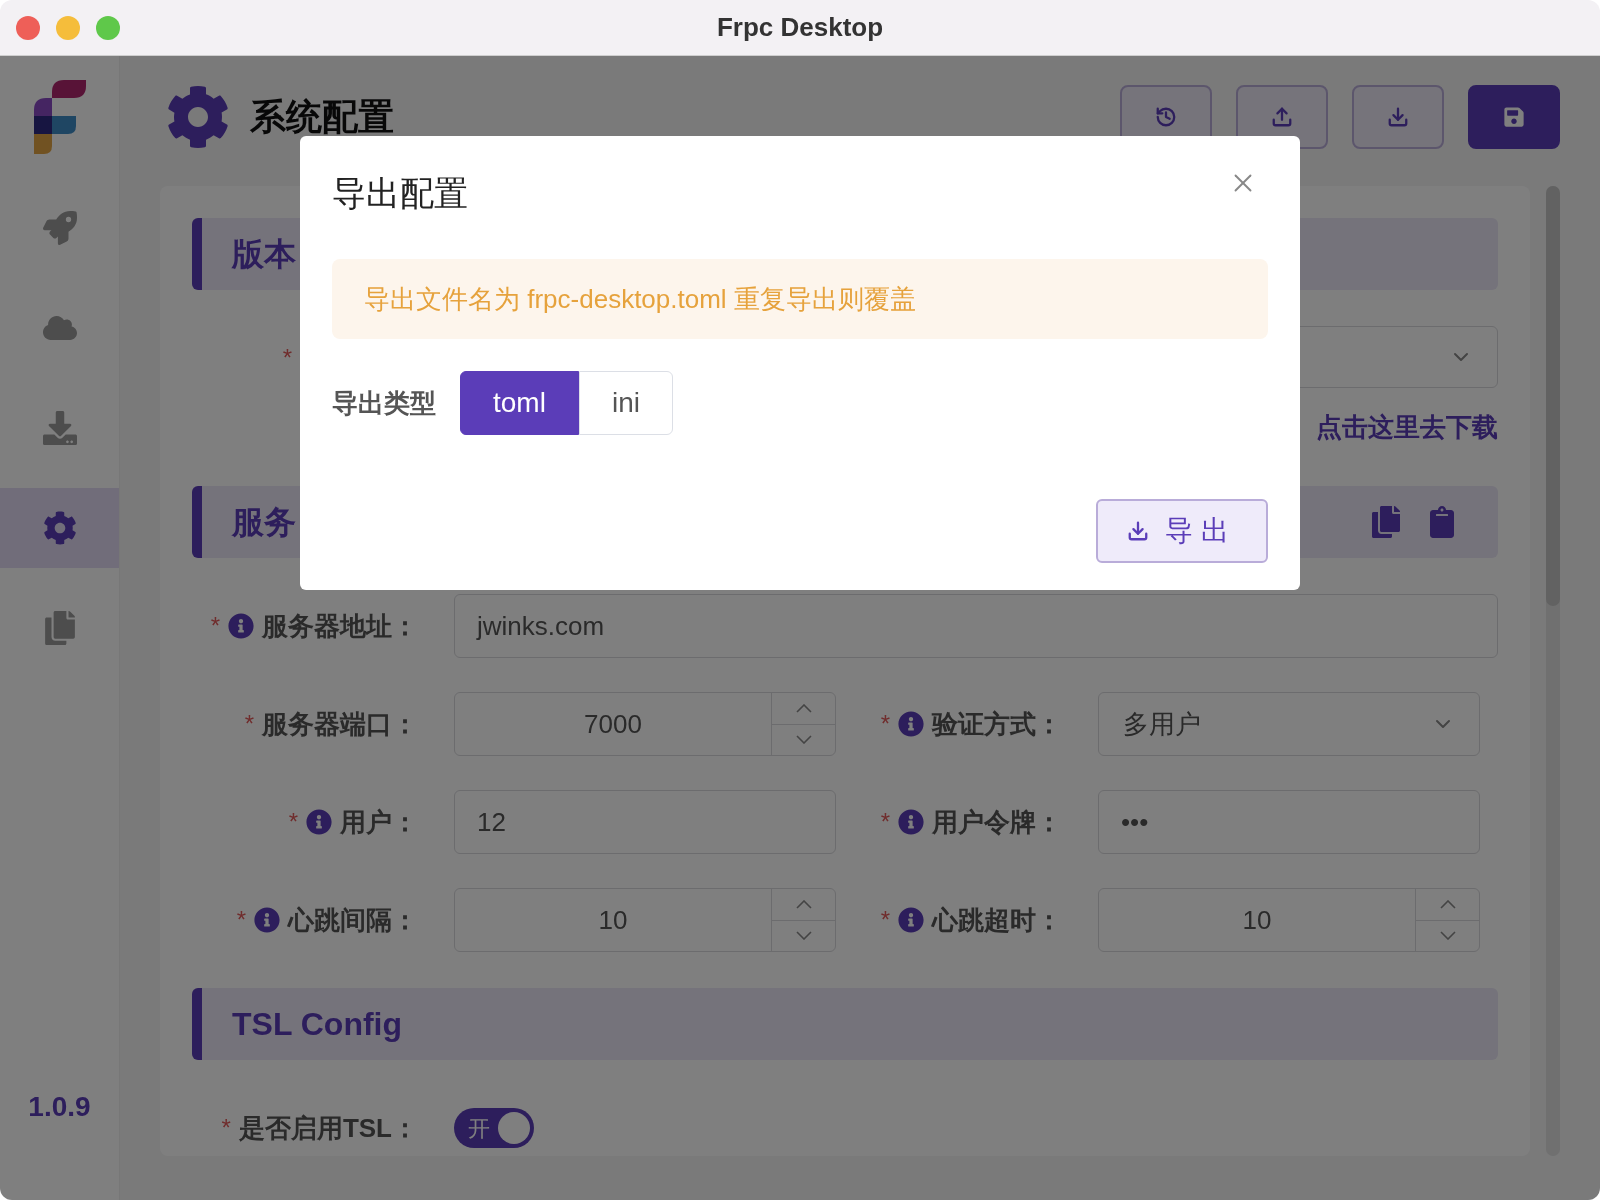  What do you see at coordinates (976, 626) in the screenshot?
I see `text-field: jwinks.com` at bounding box center [976, 626].